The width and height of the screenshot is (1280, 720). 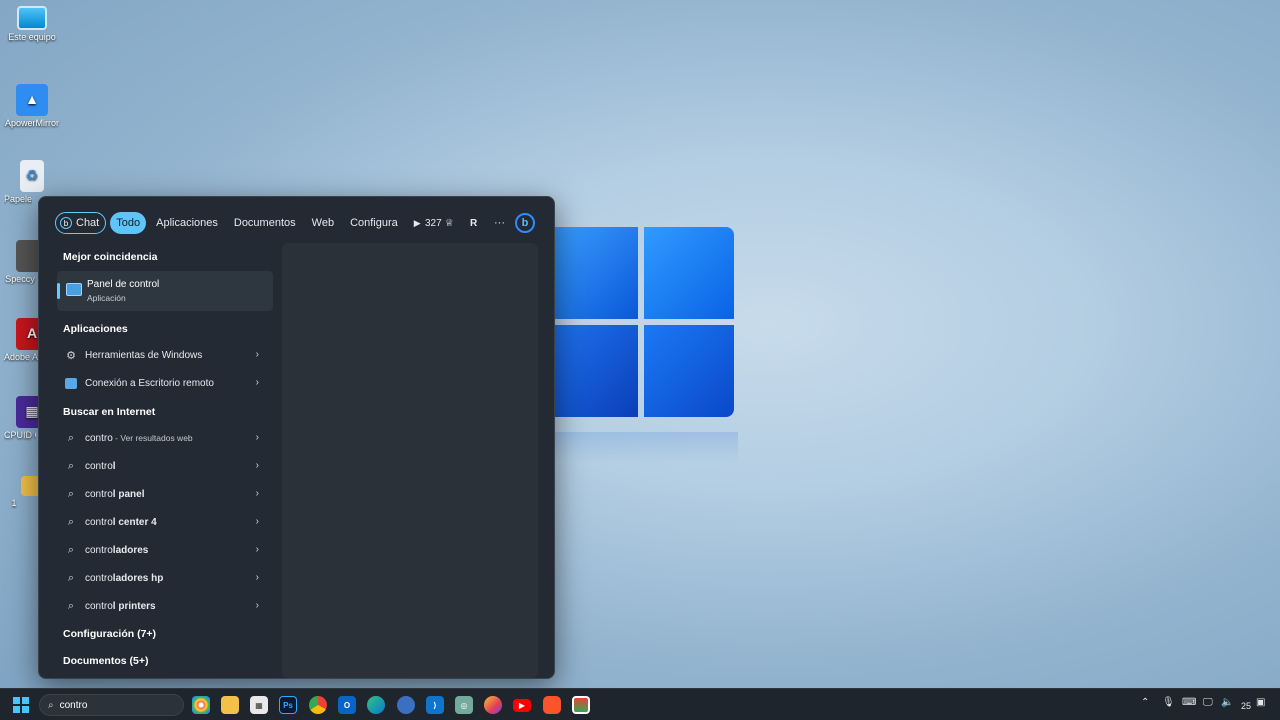 I want to click on tab-aplicaciones: Aplicaciones, so click(x=187, y=223).